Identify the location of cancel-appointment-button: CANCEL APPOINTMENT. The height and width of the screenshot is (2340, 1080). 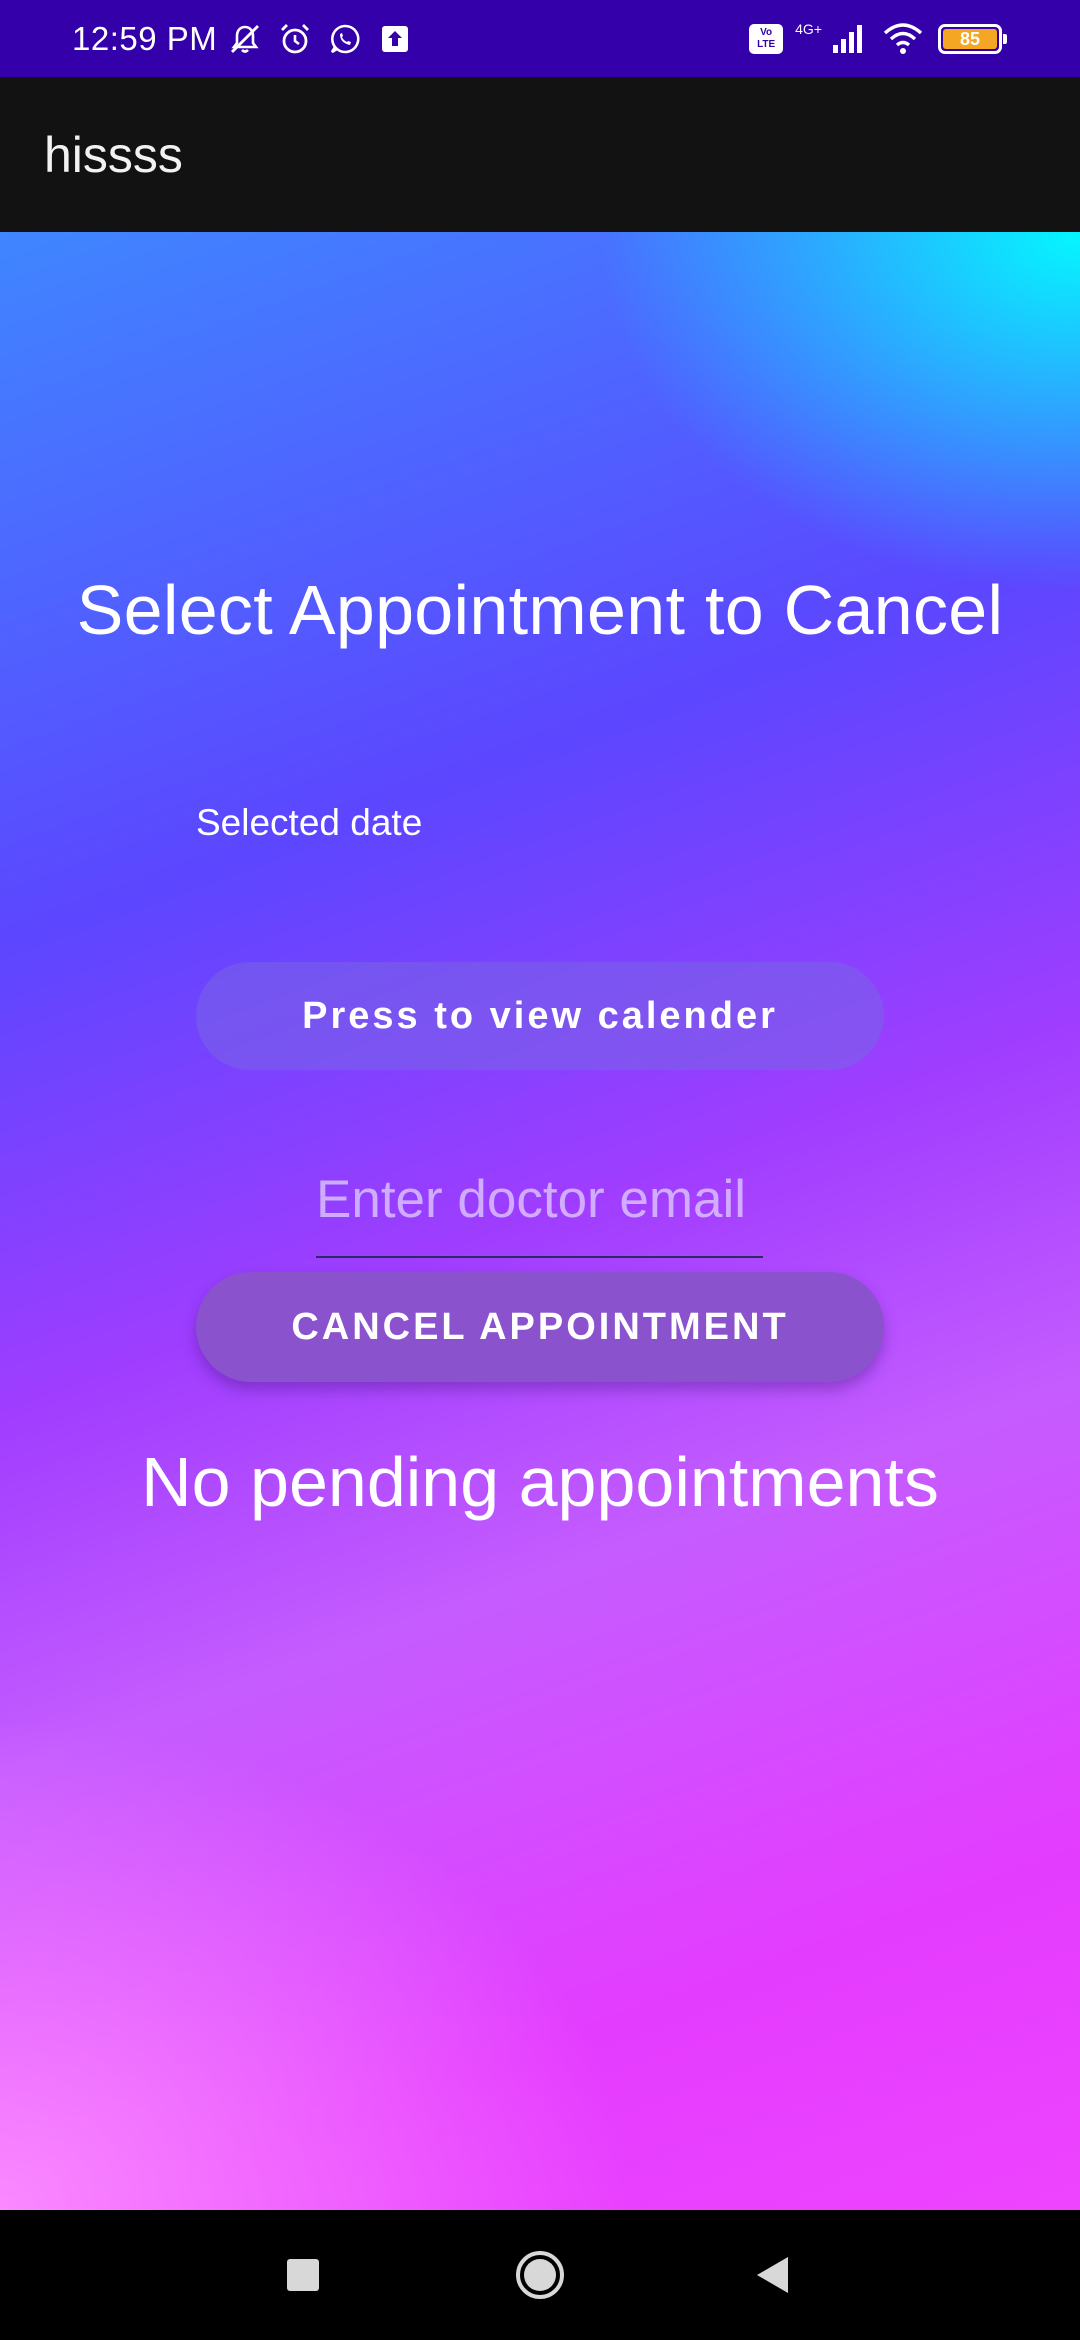
(540, 1327).